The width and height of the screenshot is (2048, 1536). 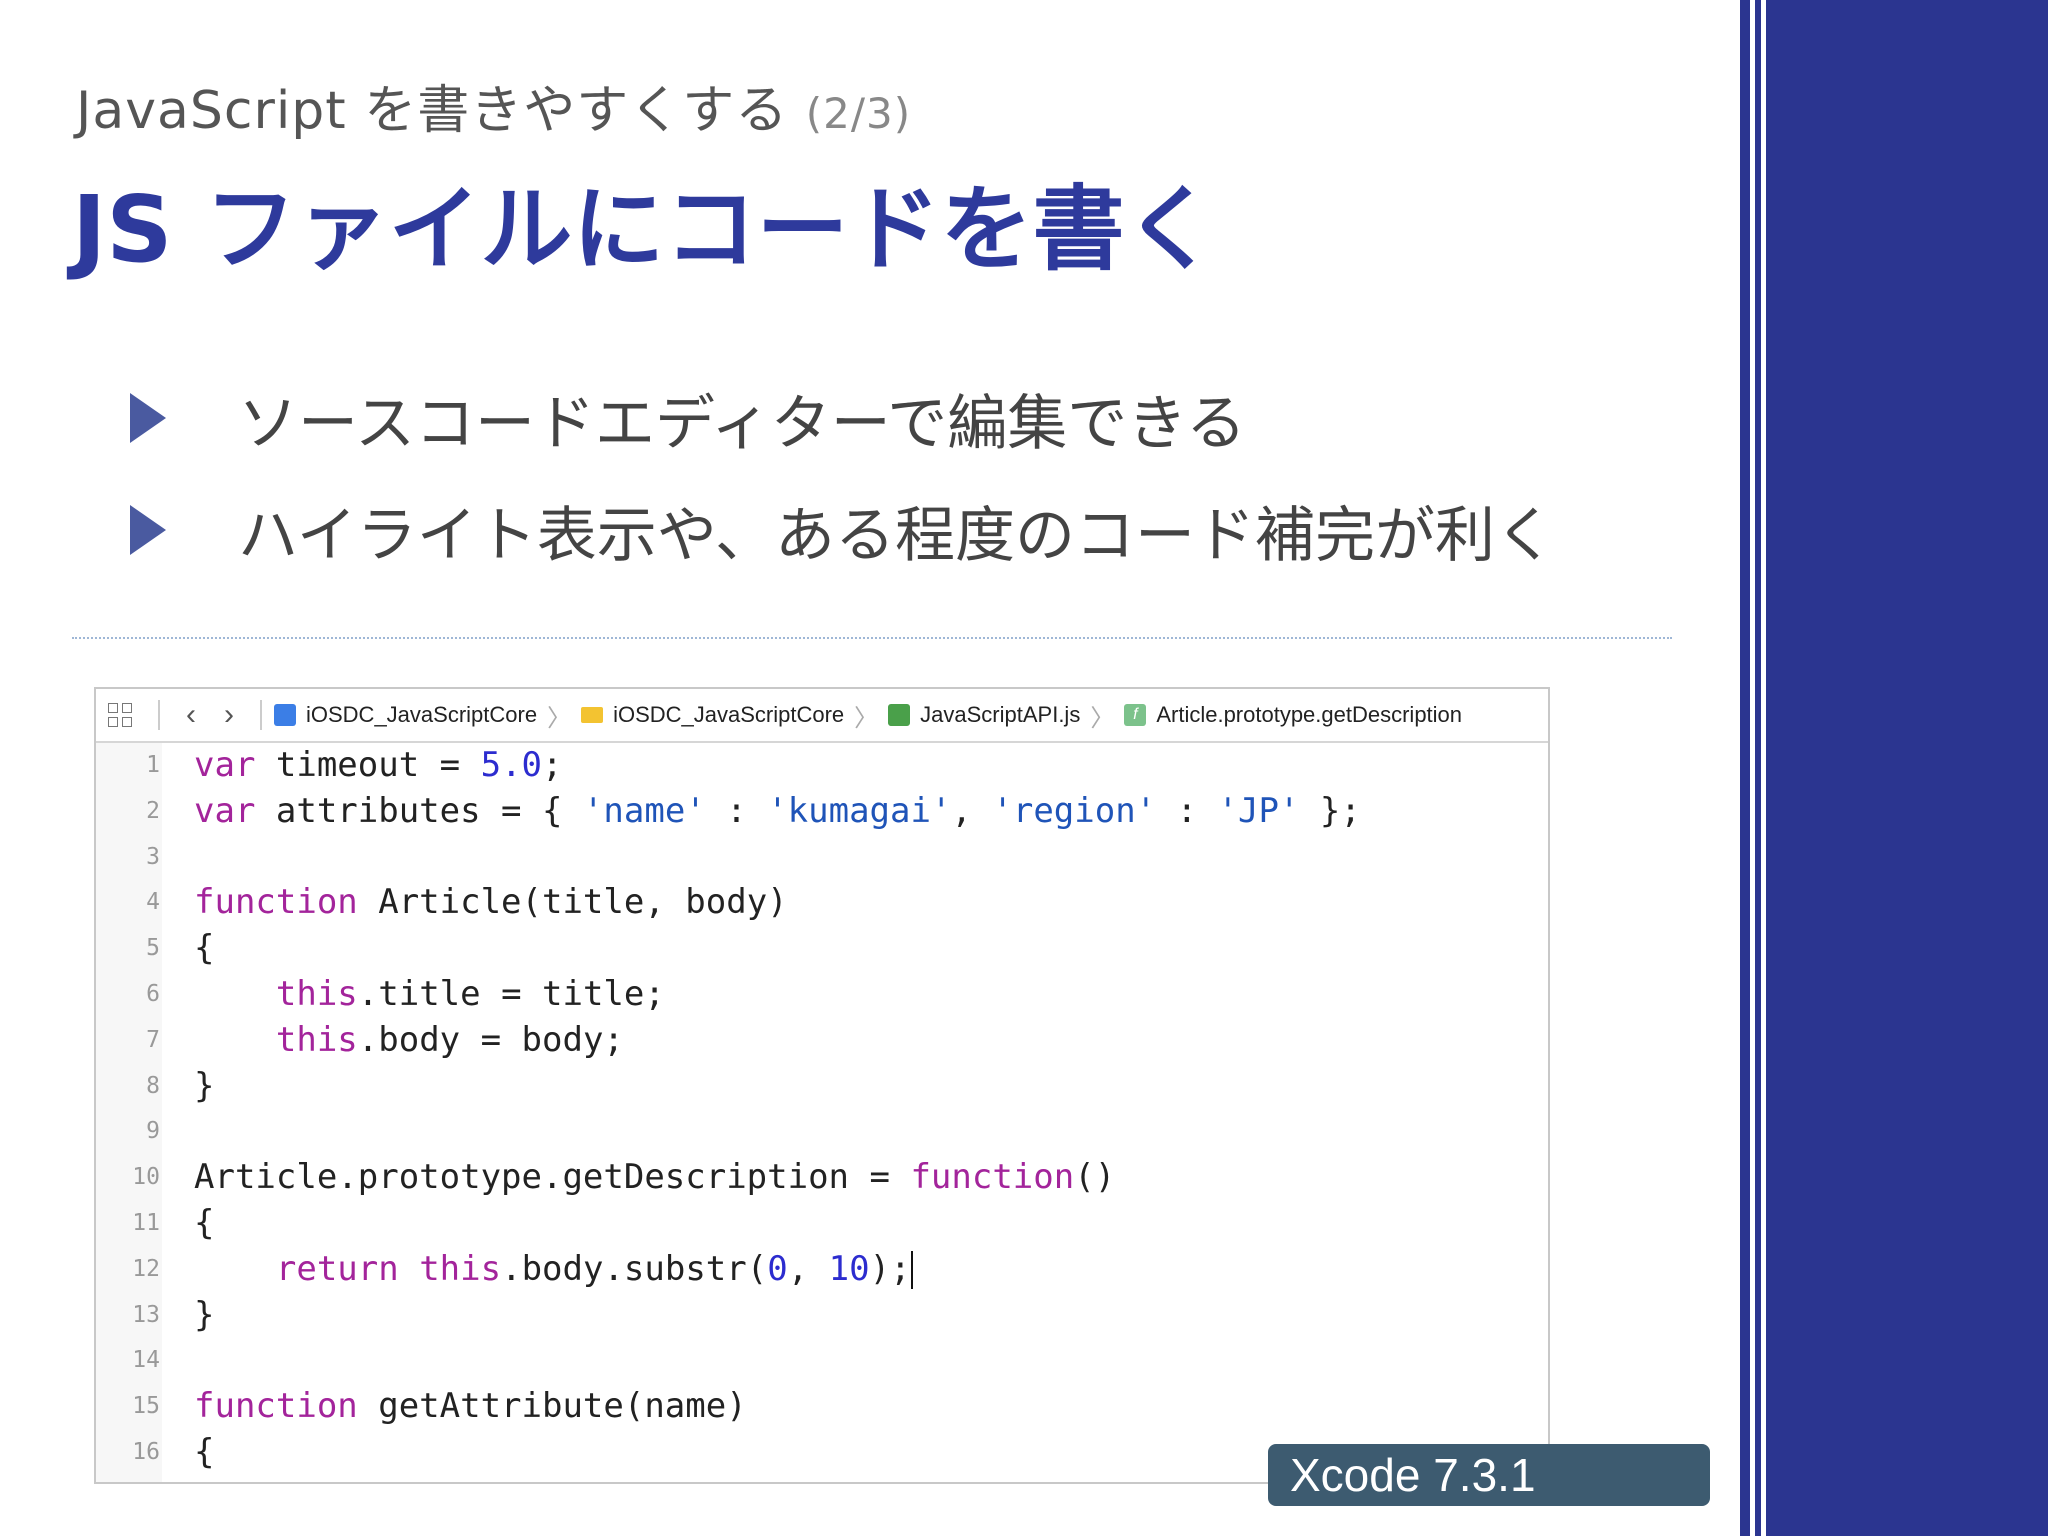 What do you see at coordinates (899, 715) in the screenshot?
I see `js-file-icon` at bounding box center [899, 715].